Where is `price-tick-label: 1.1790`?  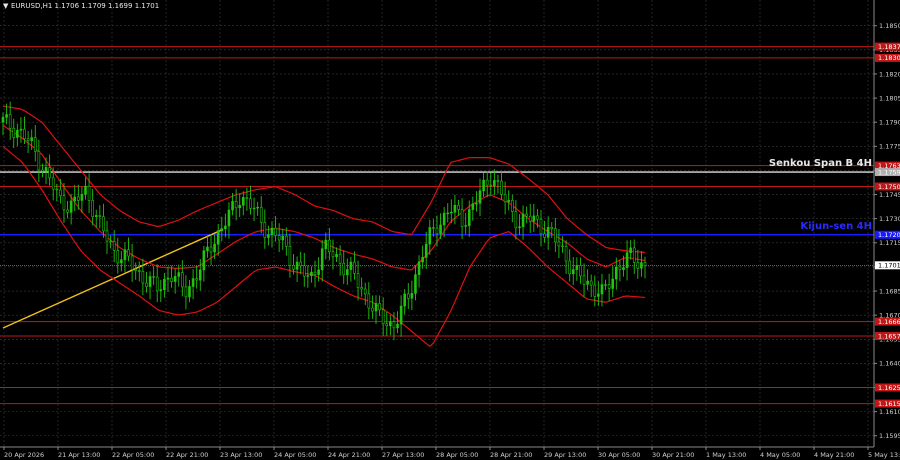 price-tick-label: 1.1790 is located at coordinates (889, 123).